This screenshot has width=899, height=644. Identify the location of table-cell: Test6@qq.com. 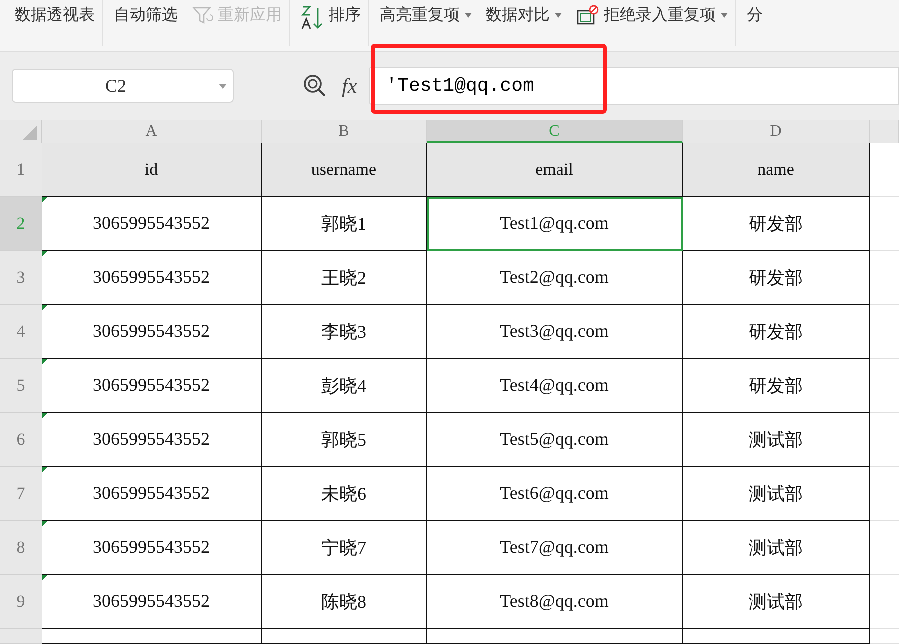
(555, 494).